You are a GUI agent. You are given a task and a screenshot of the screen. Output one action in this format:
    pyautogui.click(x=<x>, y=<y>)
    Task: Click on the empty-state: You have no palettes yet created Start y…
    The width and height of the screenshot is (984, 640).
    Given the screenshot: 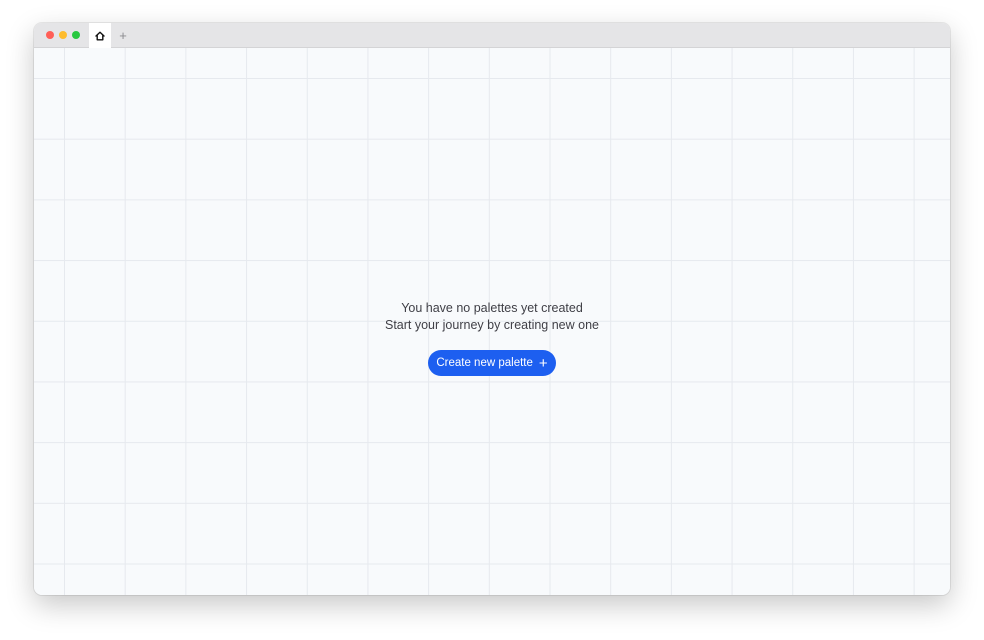 What is the action you would take?
    pyautogui.click(x=492, y=317)
    